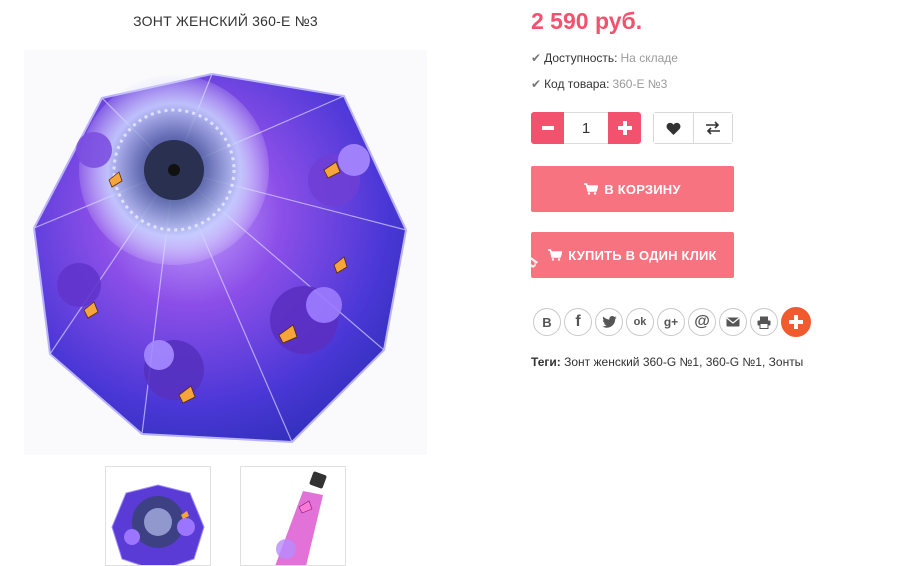 This screenshot has height=566, width=921. What do you see at coordinates (642, 189) in the screenshot?
I see `add-to-cart-label: В КОРЗИНУ` at bounding box center [642, 189].